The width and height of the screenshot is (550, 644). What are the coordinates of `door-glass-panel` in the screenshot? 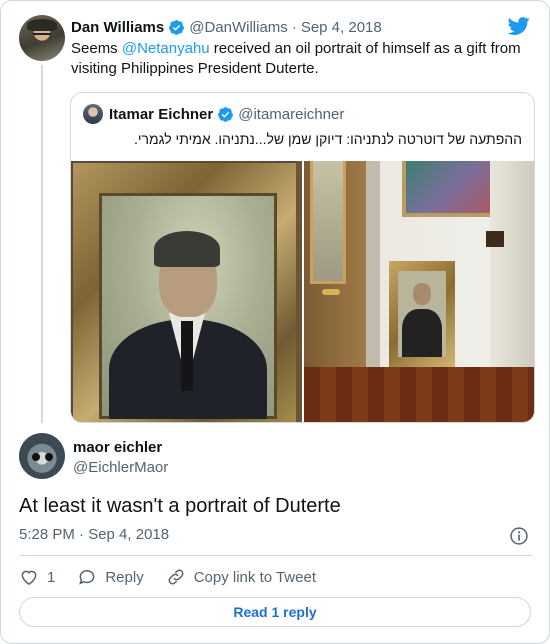 It's located at (328, 222).